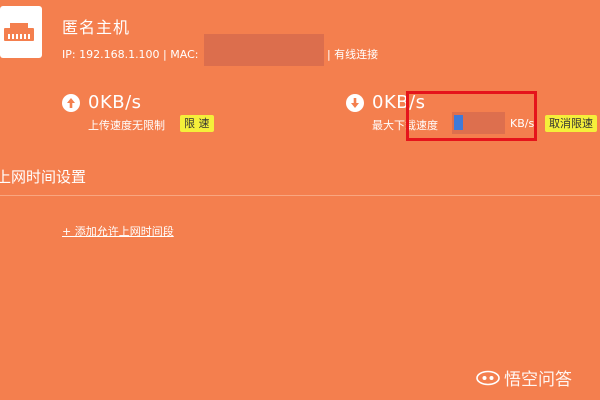  What do you see at coordinates (538, 380) in the screenshot?
I see `watermark-text: 悟空问答` at bounding box center [538, 380].